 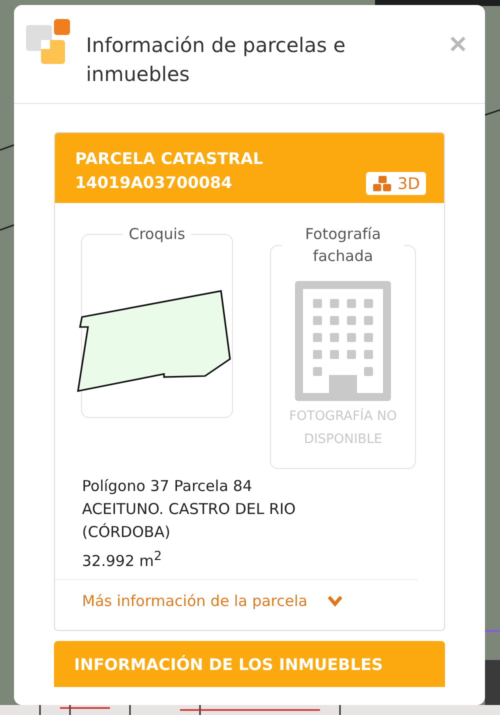 What do you see at coordinates (169, 159) in the screenshot?
I see `card-heading: PARCELA CATASTRAL` at bounding box center [169, 159].